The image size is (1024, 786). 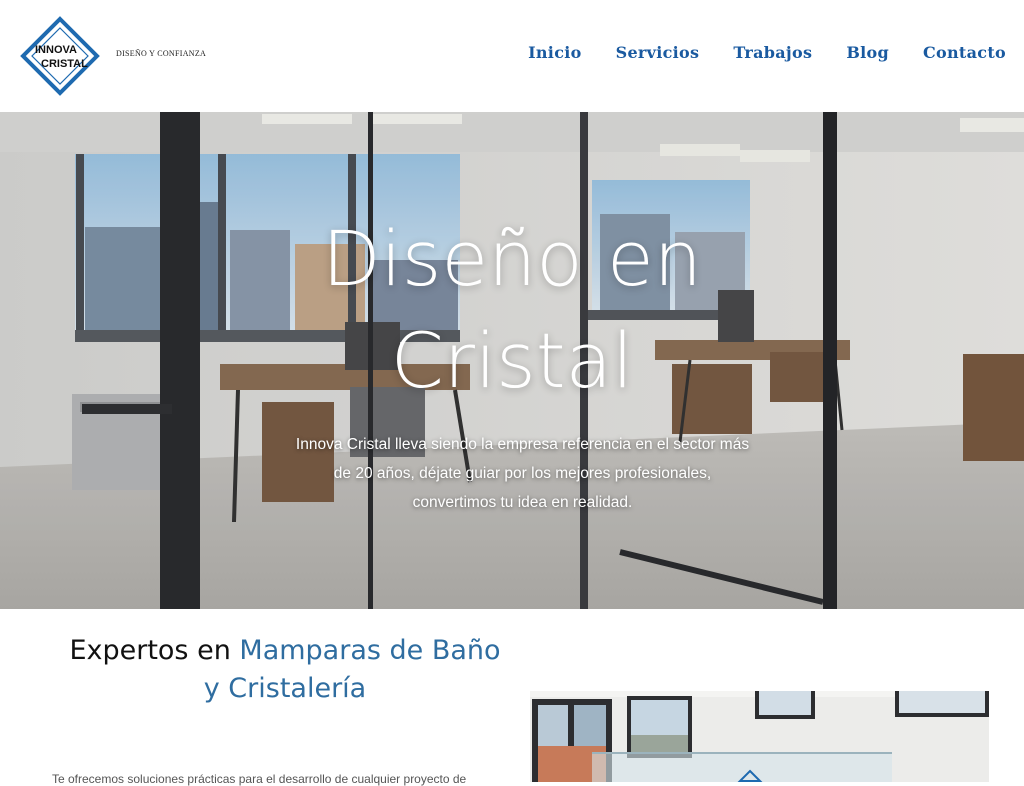 What do you see at coordinates (964, 52) in the screenshot?
I see `nav-item-contacto: Contacto` at bounding box center [964, 52].